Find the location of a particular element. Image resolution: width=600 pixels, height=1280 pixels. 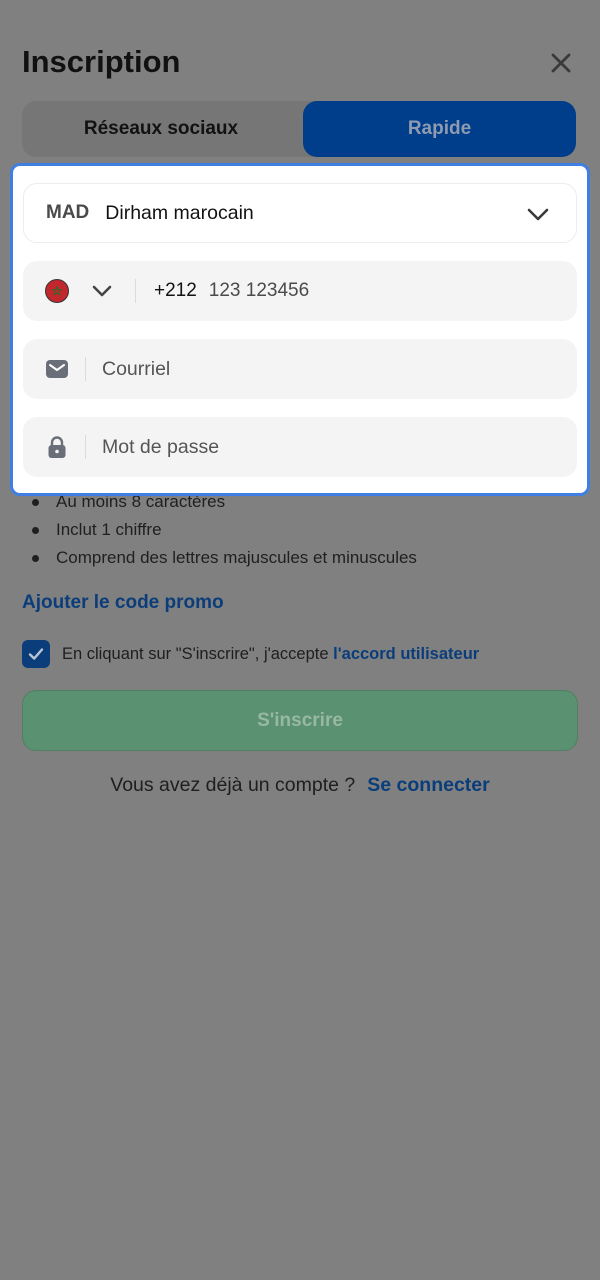

morocco-flag-icon is located at coordinates (57, 291).